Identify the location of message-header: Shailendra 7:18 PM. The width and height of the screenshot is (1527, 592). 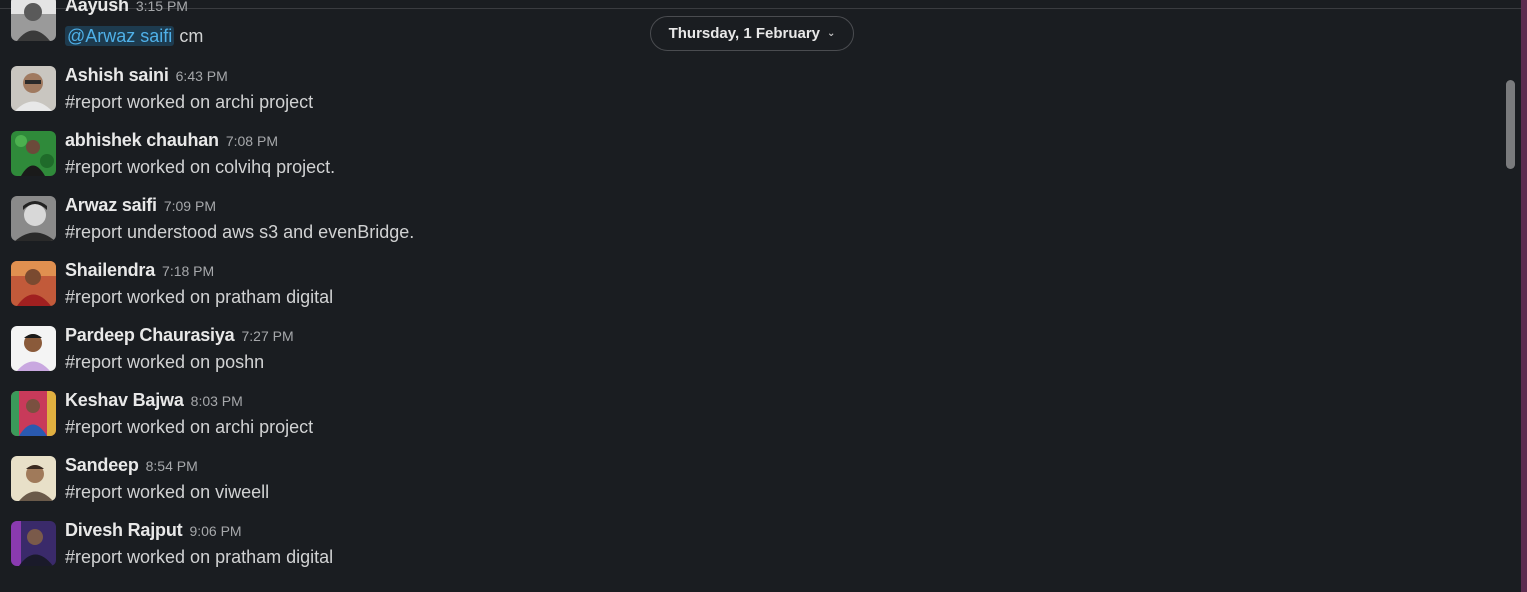
(139, 270).